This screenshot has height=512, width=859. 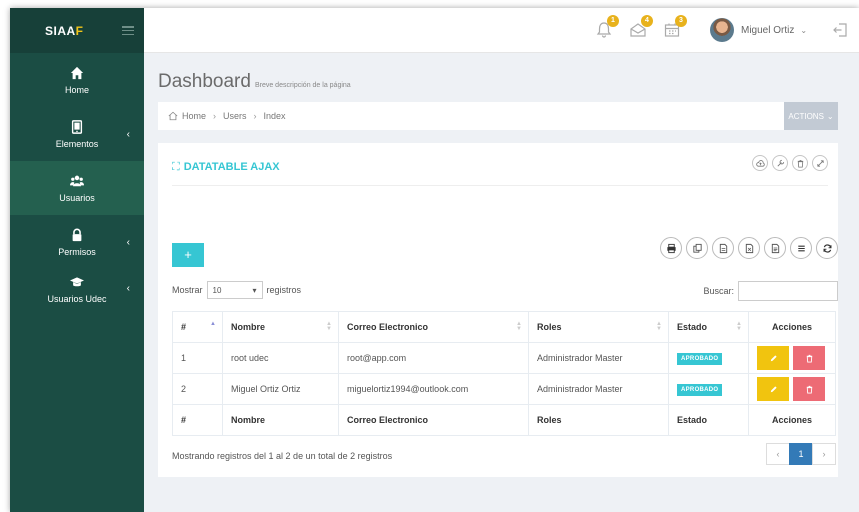 I want to click on column-footer-correo: Correo Electronico, so click(x=433, y=420).